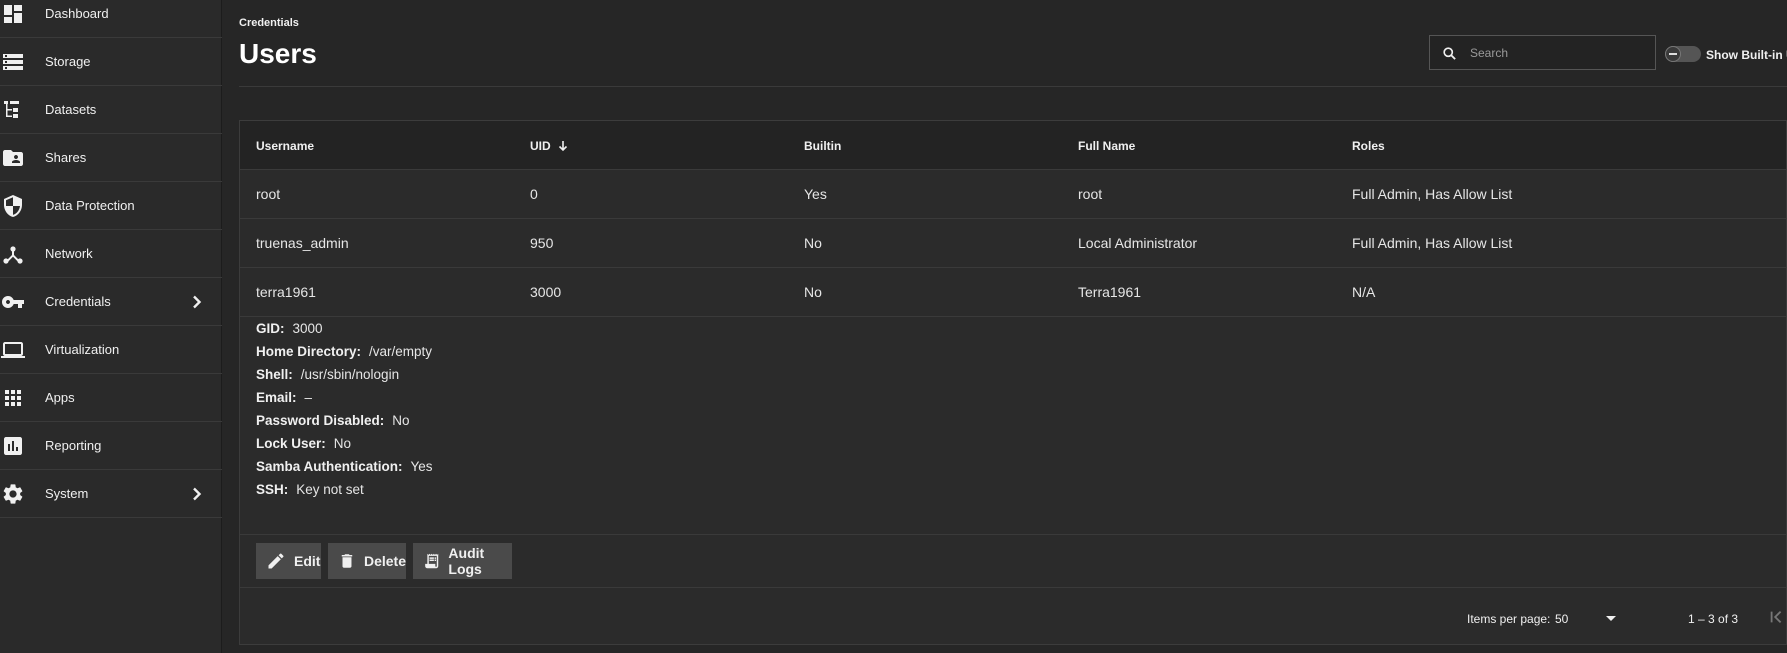  What do you see at coordinates (276, 561) in the screenshot?
I see `pencil-icon` at bounding box center [276, 561].